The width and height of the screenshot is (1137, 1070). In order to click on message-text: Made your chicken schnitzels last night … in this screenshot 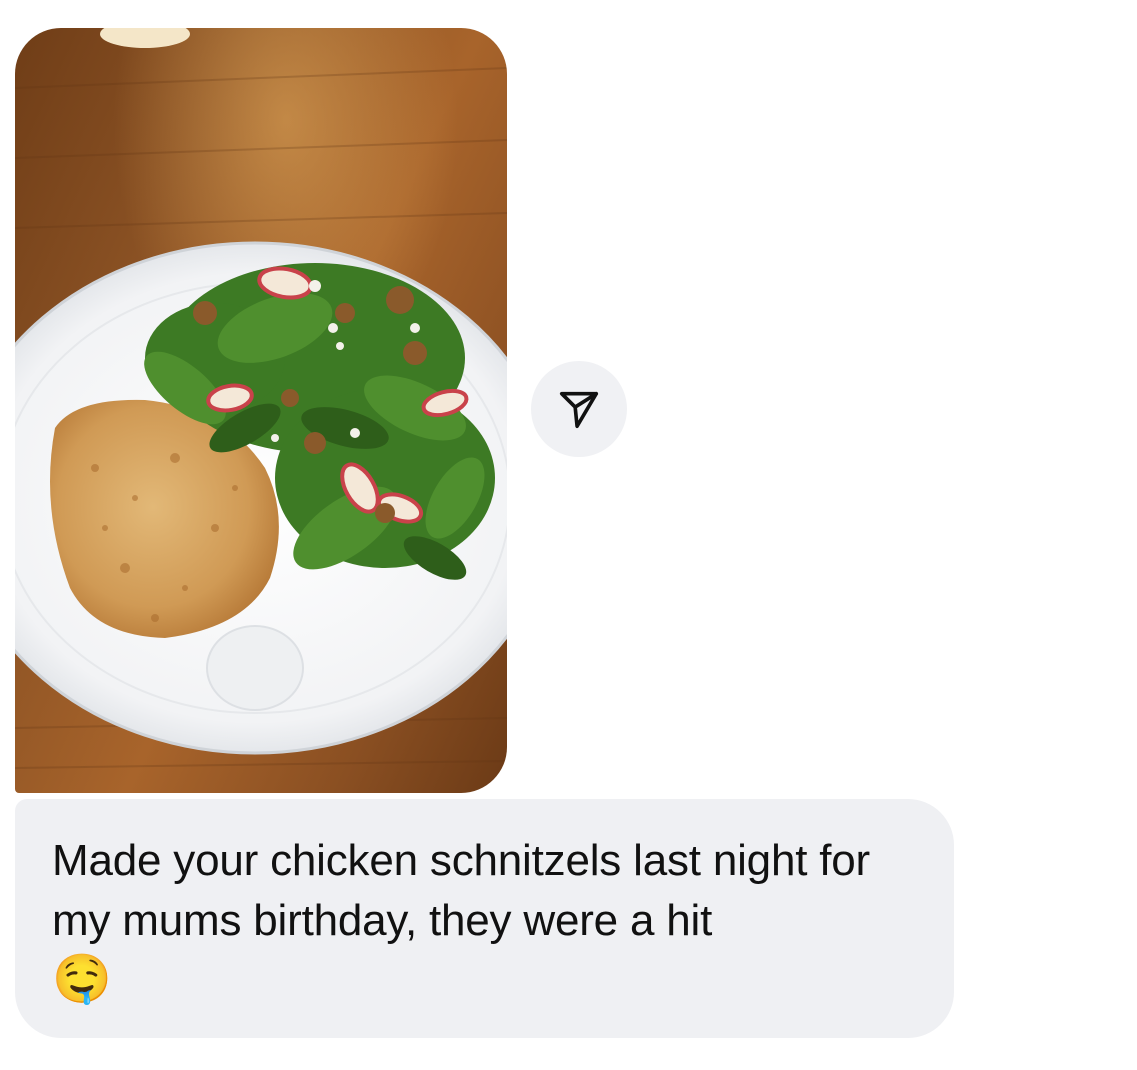, I will do `click(467, 890)`.